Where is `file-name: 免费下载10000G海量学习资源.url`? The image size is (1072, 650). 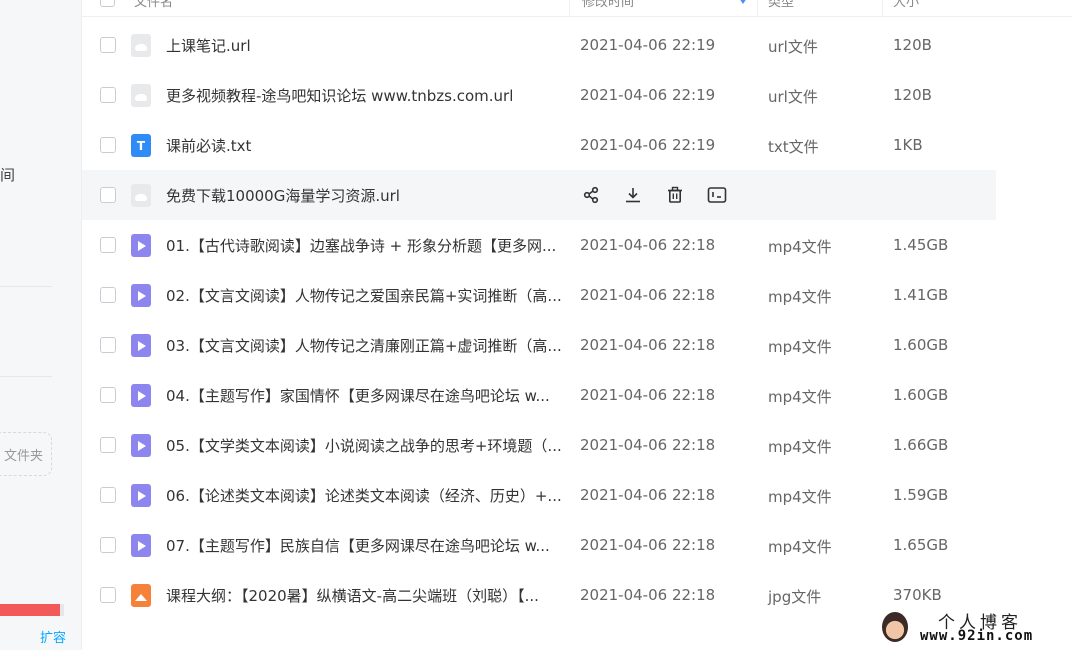 file-name: 免费下载10000G海量学习资源.url is located at coordinates (366, 195).